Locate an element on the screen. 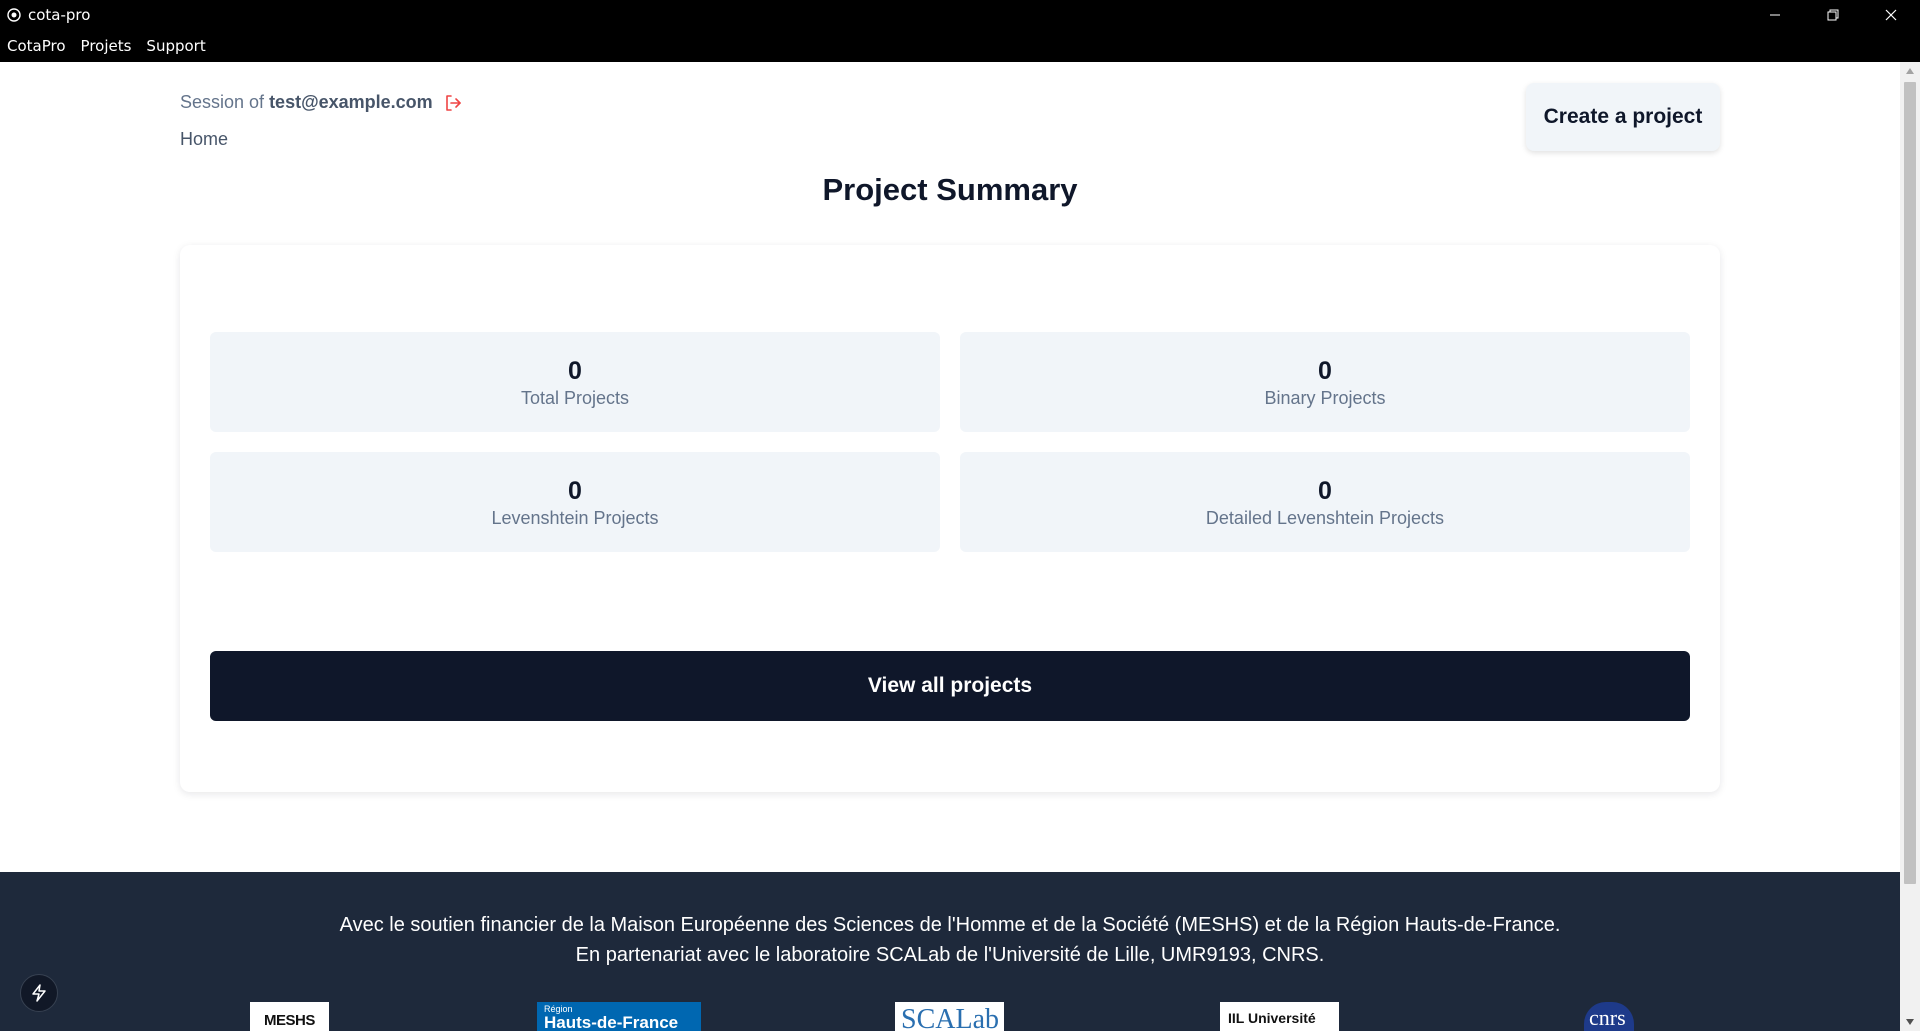 The width and height of the screenshot is (1920, 1031). view-all-projects-button: View all projects is located at coordinates (950, 686).